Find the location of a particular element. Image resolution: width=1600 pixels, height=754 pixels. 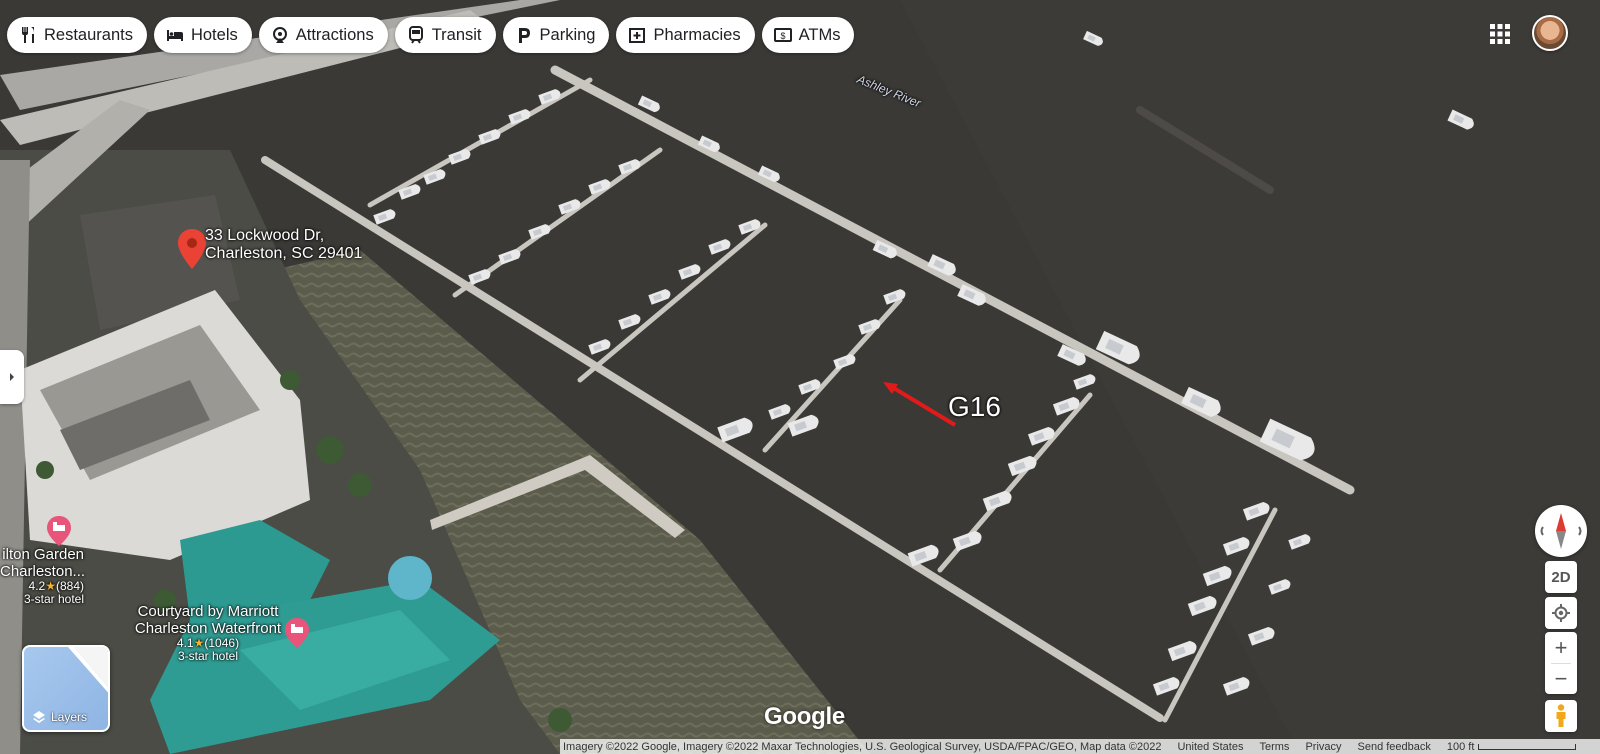

compass-icon is located at coordinates (1561, 531).